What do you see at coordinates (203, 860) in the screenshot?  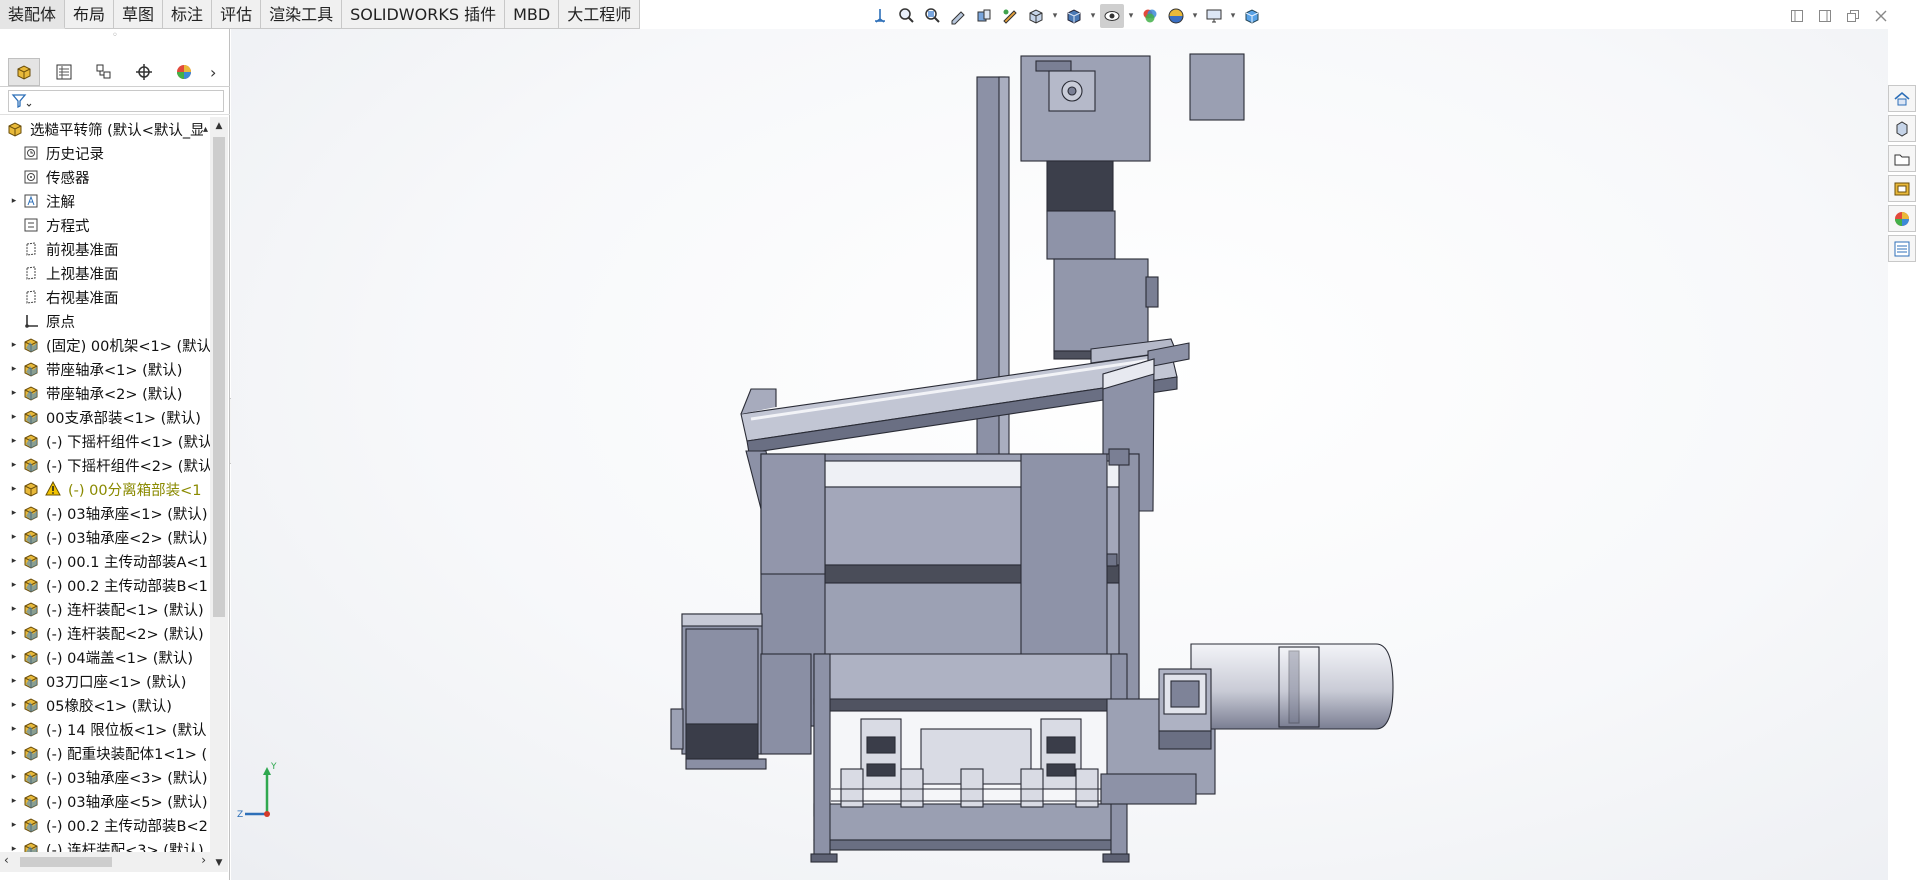 I see `scroll-right-icon: ›` at bounding box center [203, 860].